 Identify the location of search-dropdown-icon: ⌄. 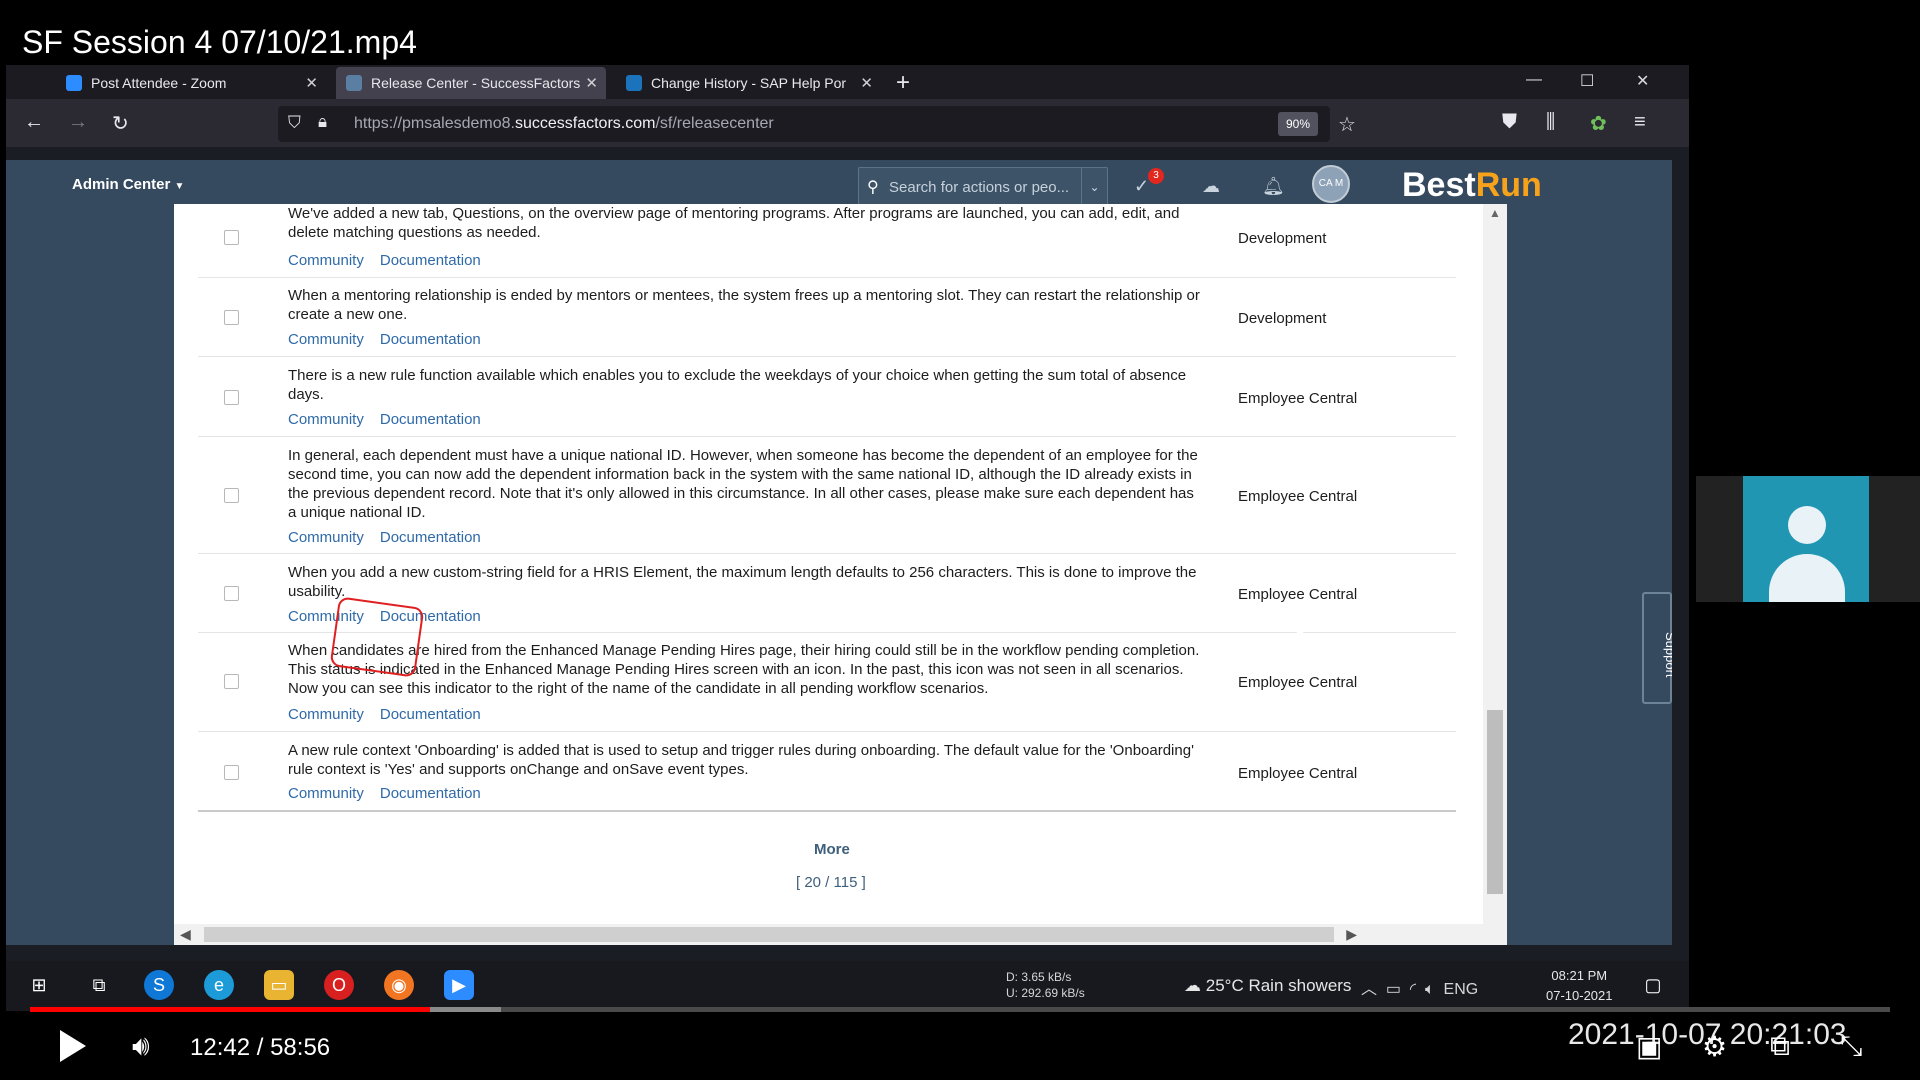
(1094, 187).